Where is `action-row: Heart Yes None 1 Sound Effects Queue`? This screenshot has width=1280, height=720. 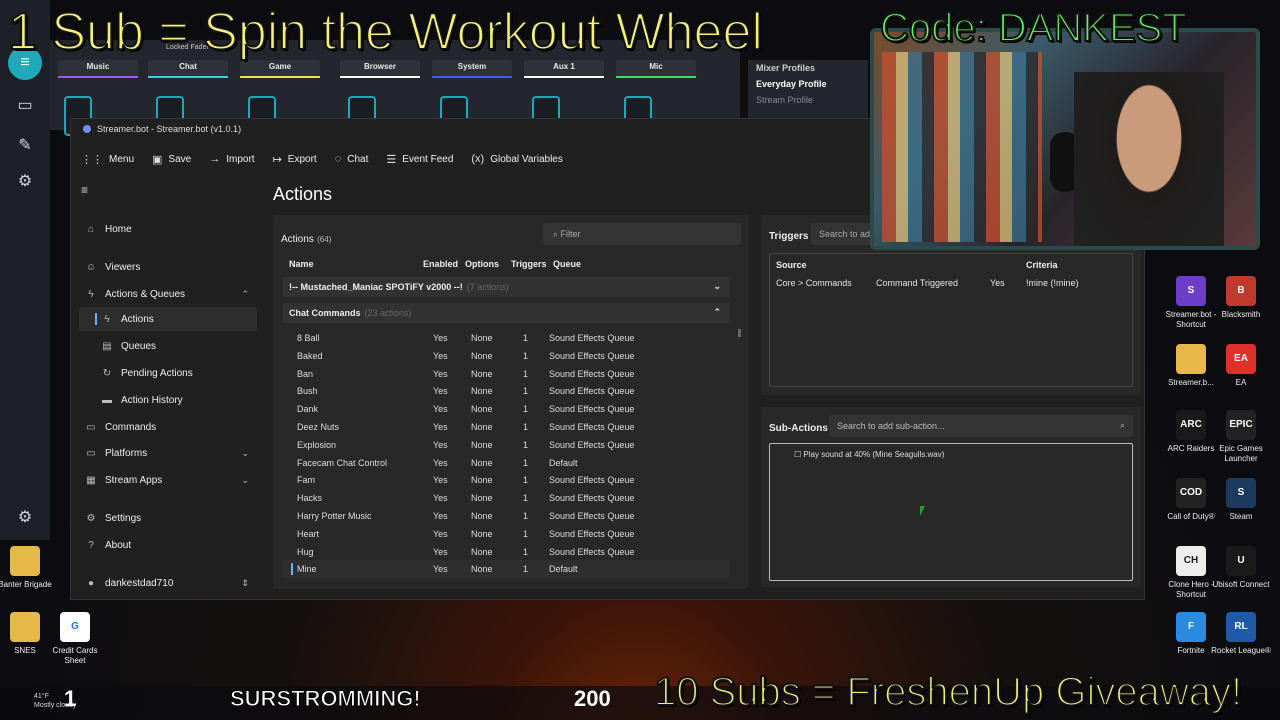
action-row: Heart Yes None 1 Sound Effects Queue is located at coordinates (506, 534).